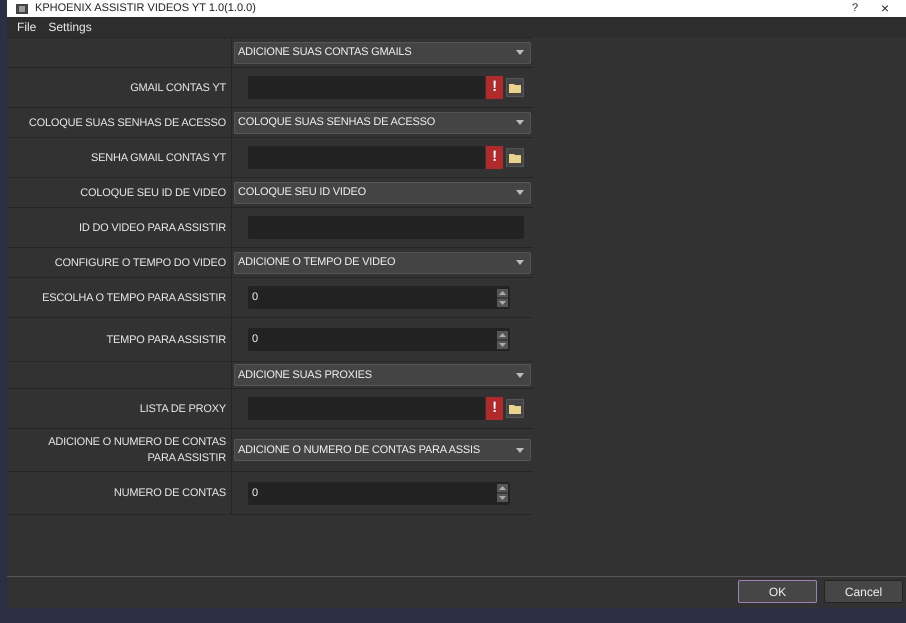 The height and width of the screenshot is (623, 906). I want to click on ok-button: OK, so click(777, 591).